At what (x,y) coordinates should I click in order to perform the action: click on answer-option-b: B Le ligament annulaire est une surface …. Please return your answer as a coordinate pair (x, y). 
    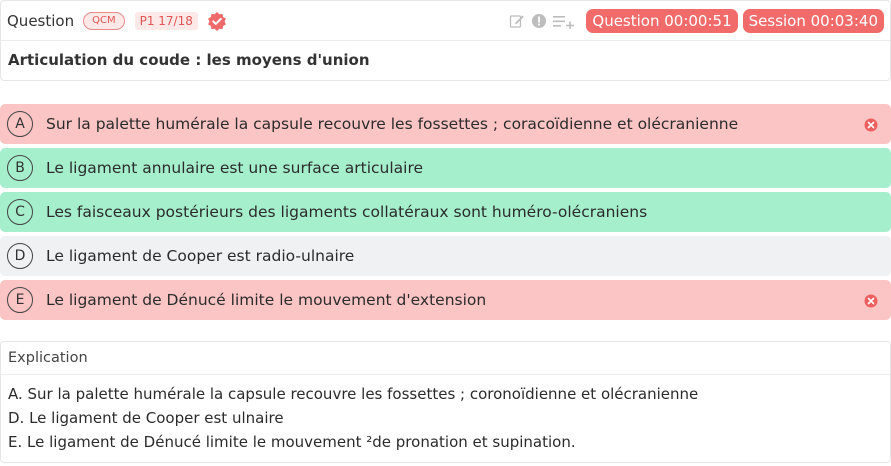
    Looking at the image, I should click on (445, 168).